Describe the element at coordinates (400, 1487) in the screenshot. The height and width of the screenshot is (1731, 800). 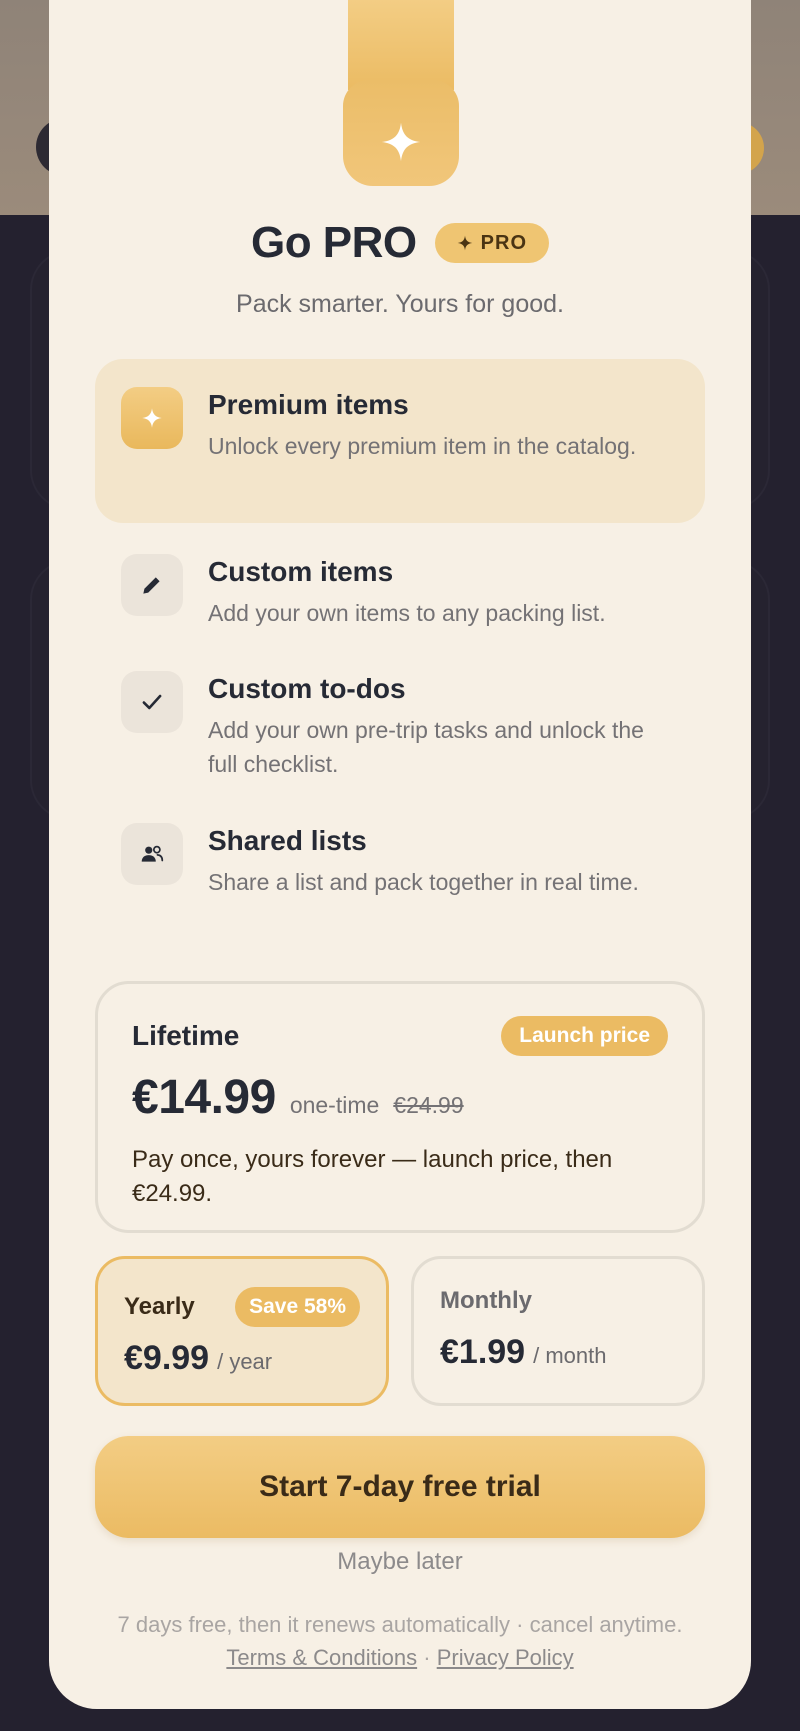
I see `start-trial-button: Start 7-day free trial` at that location.